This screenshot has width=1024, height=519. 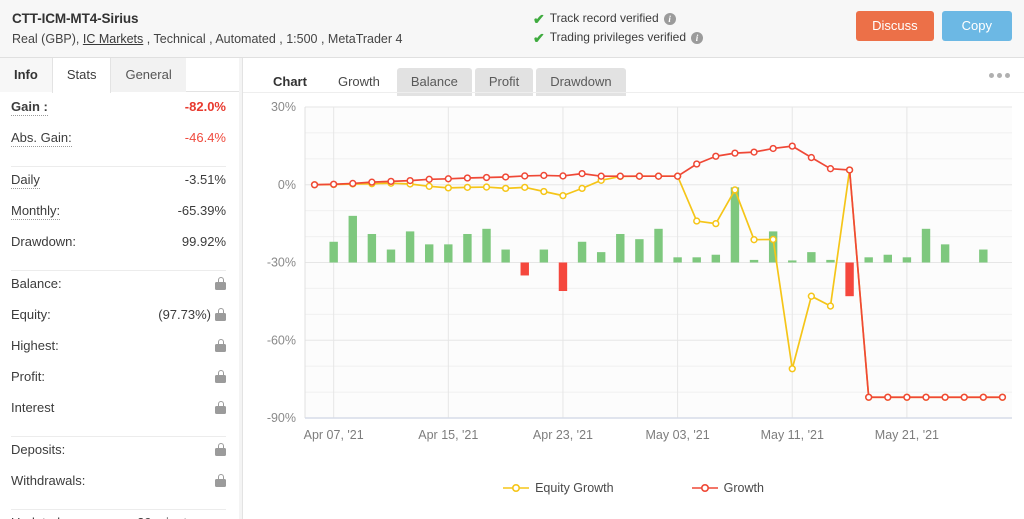 I want to click on legend-marker-equity-growth, so click(x=516, y=488).